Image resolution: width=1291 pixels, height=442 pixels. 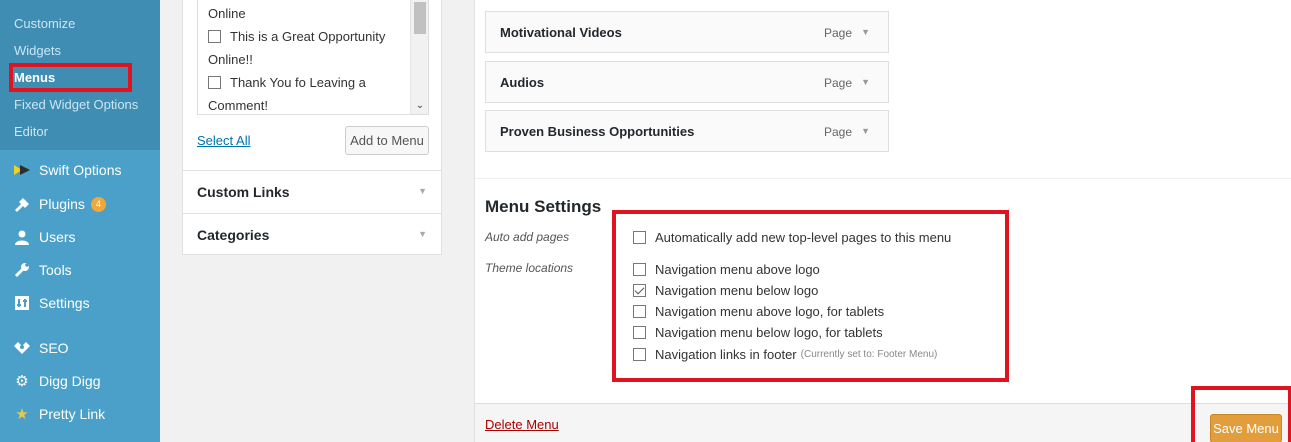 What do you see at coordinates (55, 270) in the screenshot?
I see `sidebar-item-label: Tools` at bounding box center [55, 270].